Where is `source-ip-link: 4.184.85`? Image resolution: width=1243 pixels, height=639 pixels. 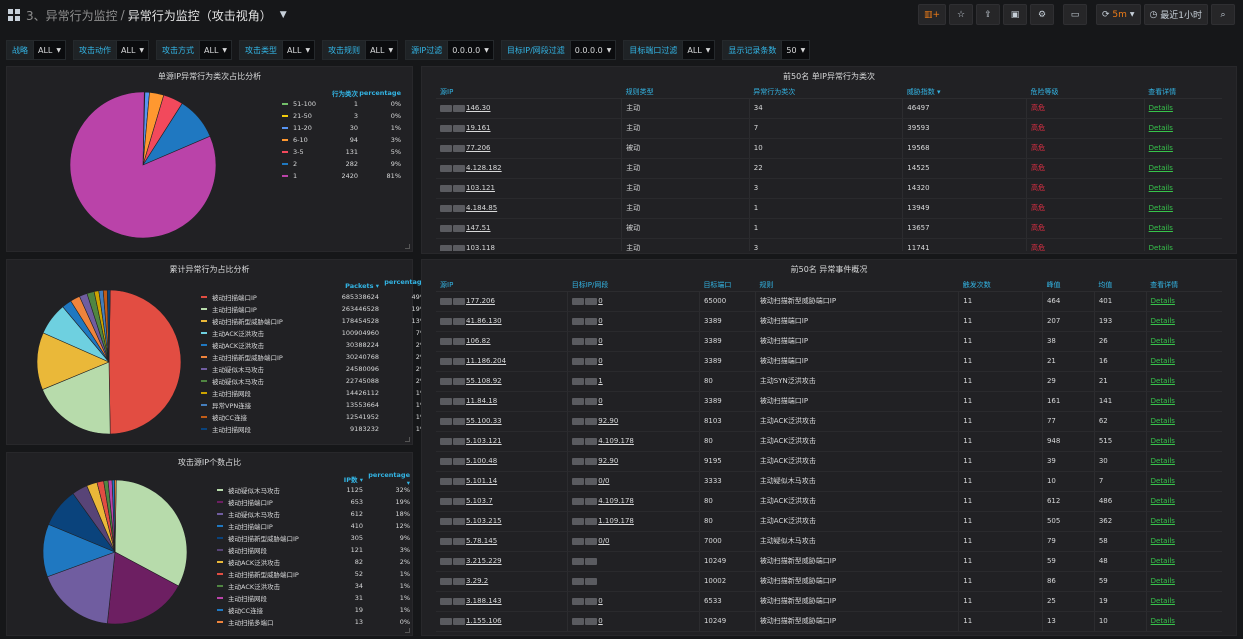
source-ip-link: 4.184.85 is located at coordinates (481, 208).